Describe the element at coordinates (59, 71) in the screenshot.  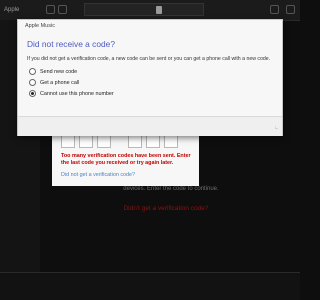
I see `option-label: Send new code` at that location.